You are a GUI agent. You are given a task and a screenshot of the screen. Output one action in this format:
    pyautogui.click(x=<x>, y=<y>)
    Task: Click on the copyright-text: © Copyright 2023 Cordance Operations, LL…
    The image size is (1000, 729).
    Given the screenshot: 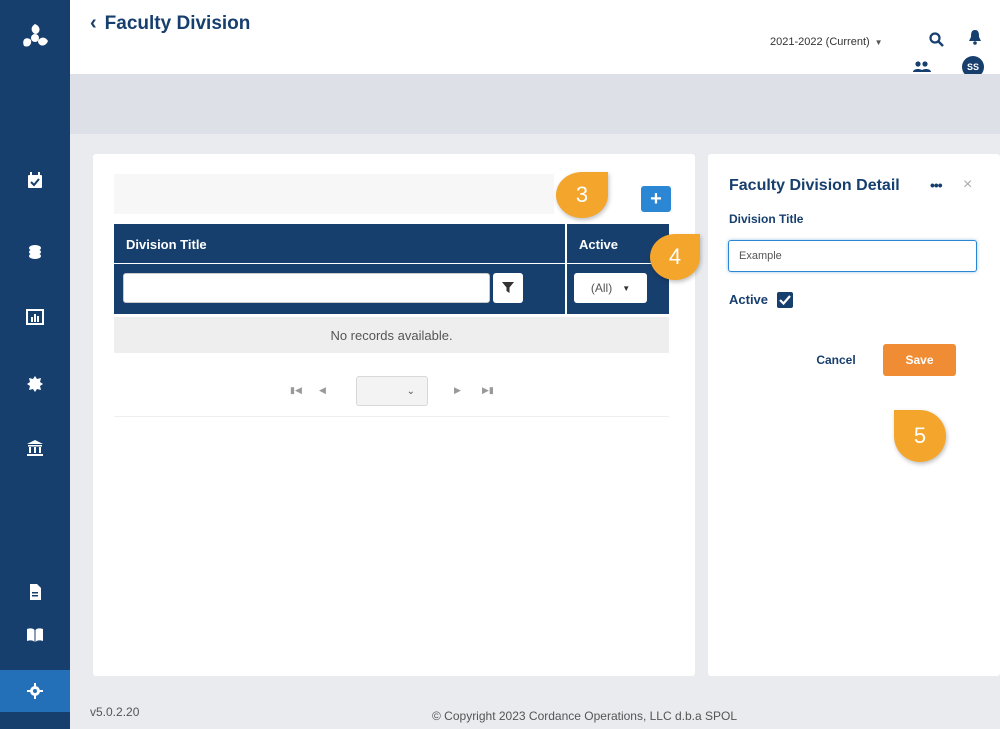 What is the action you would take?
    pyautogui.click(x=585, y=716)
    